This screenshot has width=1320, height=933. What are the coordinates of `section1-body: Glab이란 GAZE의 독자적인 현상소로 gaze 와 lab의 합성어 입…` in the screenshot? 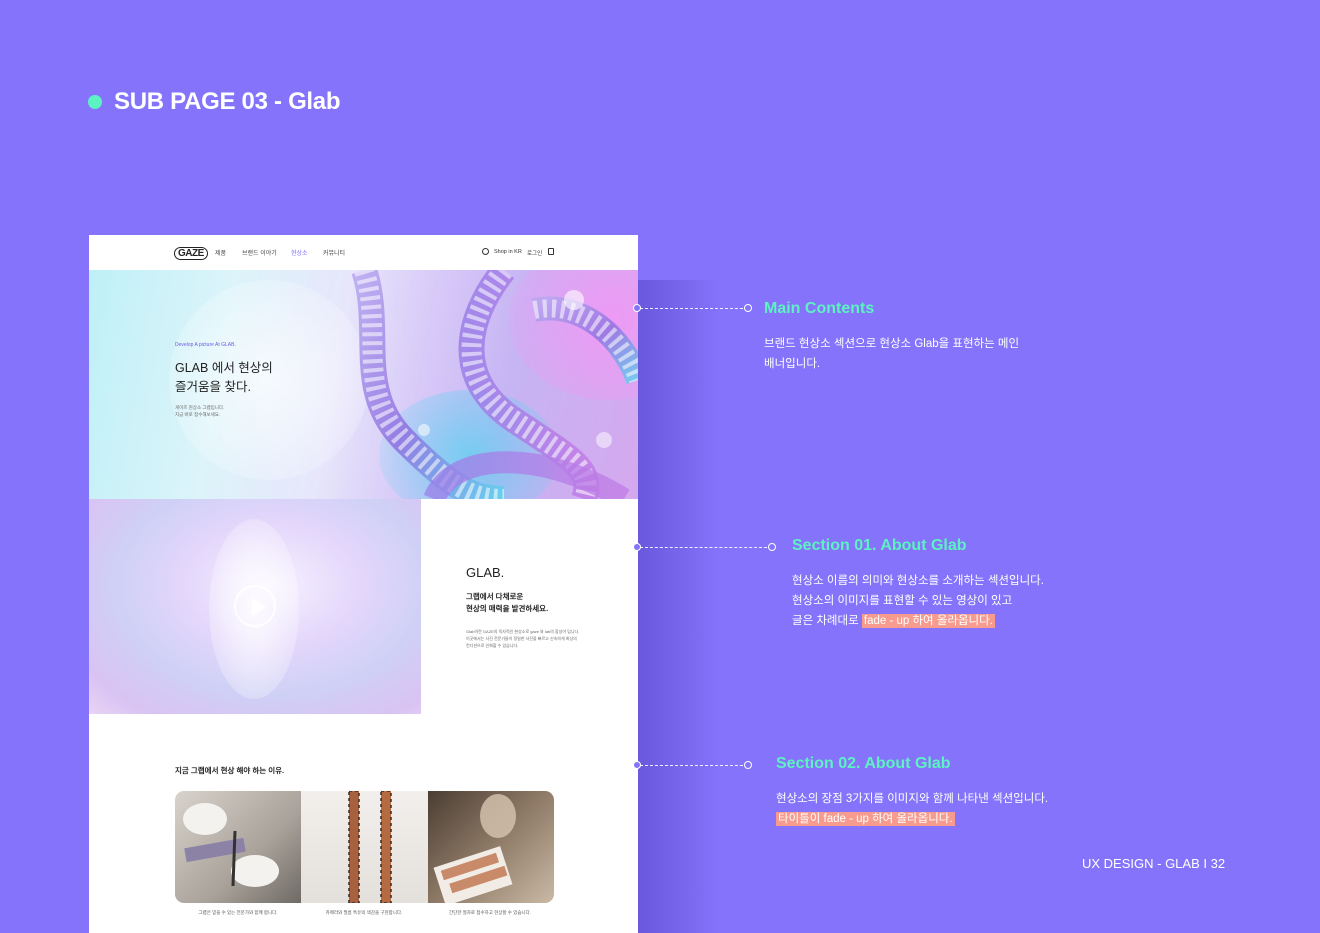 It's located at (523, 638).